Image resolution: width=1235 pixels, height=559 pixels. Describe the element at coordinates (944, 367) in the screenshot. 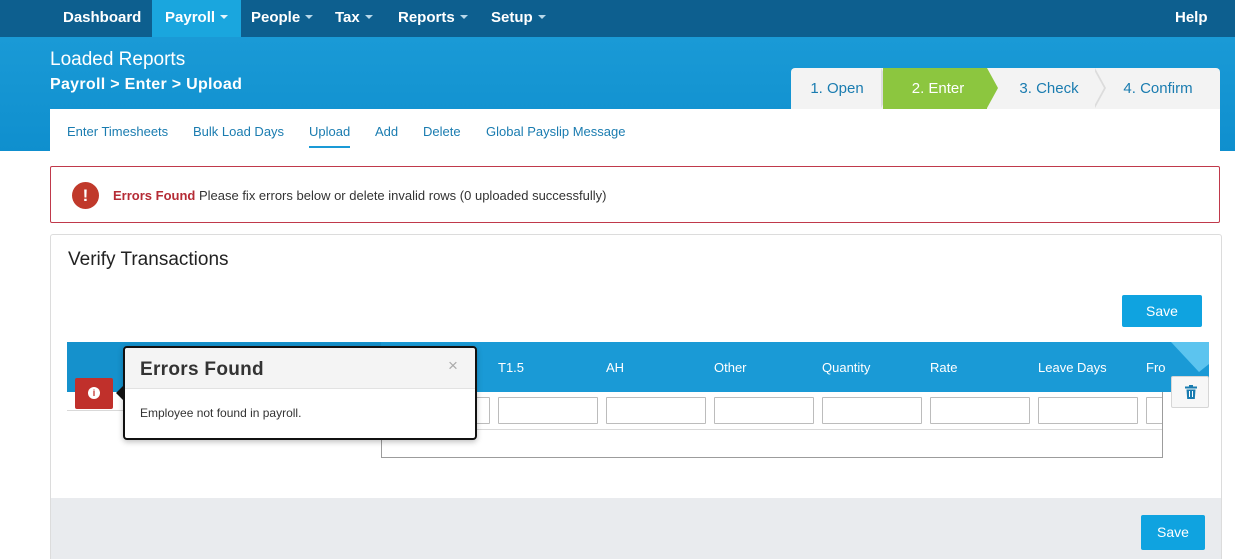

I see `col-head-rate: Rate` at that location.